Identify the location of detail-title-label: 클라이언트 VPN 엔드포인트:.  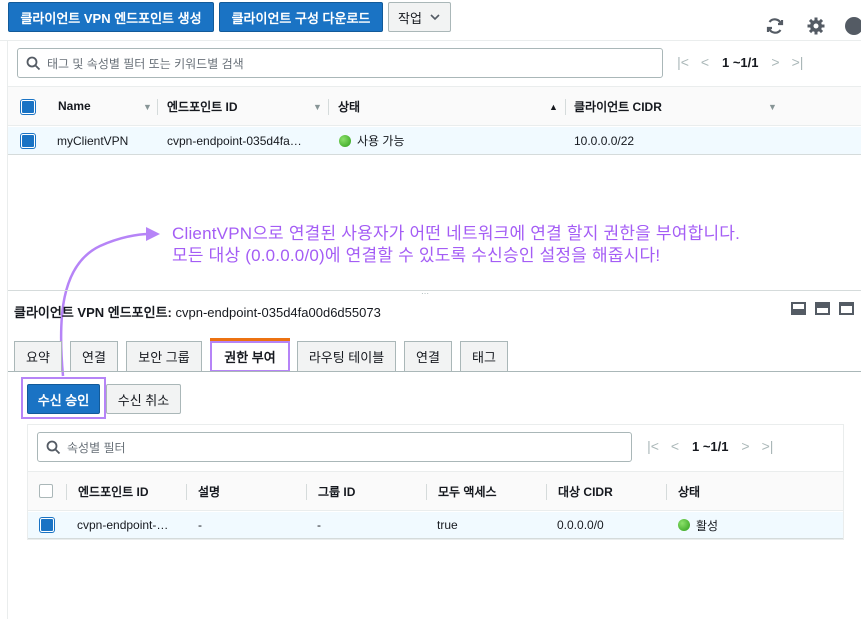
(93, 312).